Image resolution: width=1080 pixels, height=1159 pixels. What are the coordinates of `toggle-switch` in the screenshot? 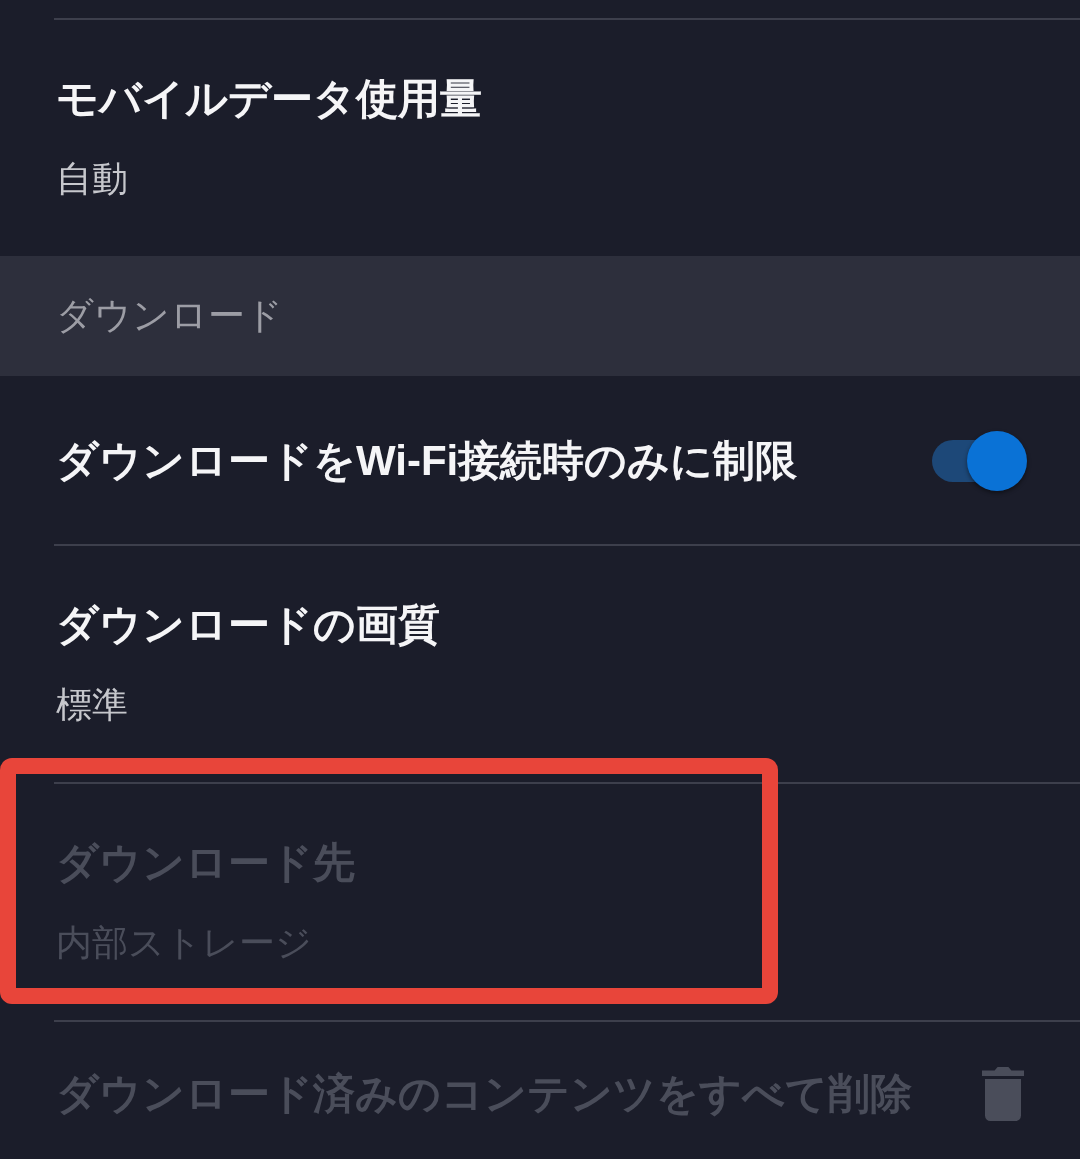 It's located at (980, 461).